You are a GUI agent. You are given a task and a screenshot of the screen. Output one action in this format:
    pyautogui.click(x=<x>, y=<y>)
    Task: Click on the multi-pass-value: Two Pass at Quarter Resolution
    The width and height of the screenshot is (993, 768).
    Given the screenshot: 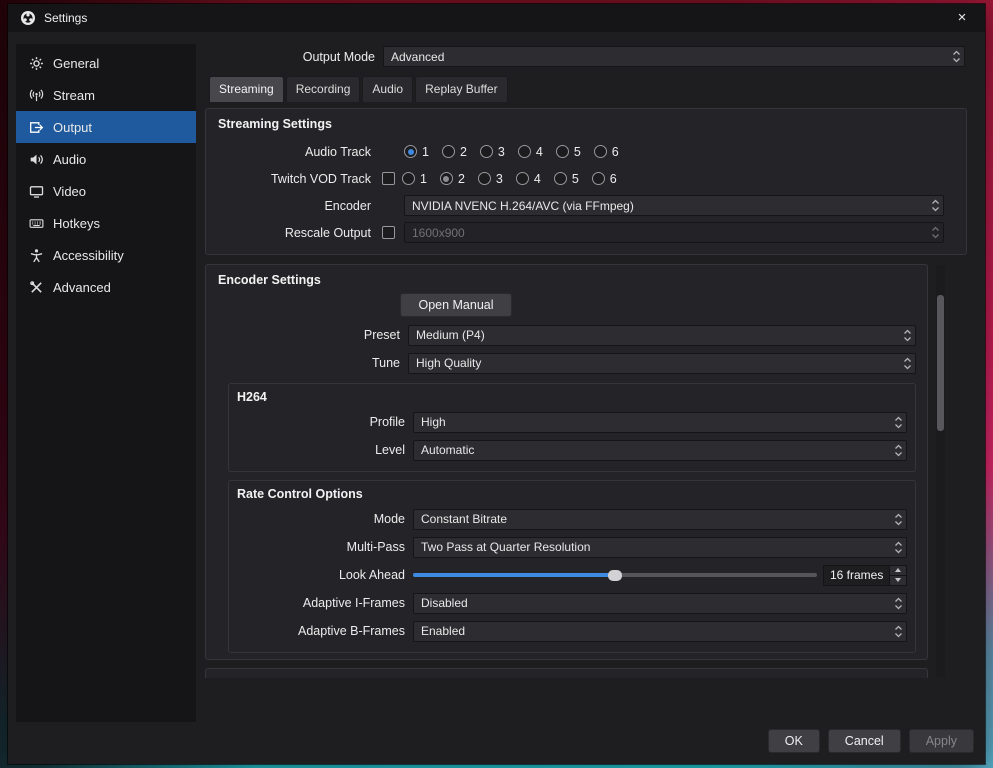 What is the action you would take?
    pyautogui.click(x=506, y=547)
    